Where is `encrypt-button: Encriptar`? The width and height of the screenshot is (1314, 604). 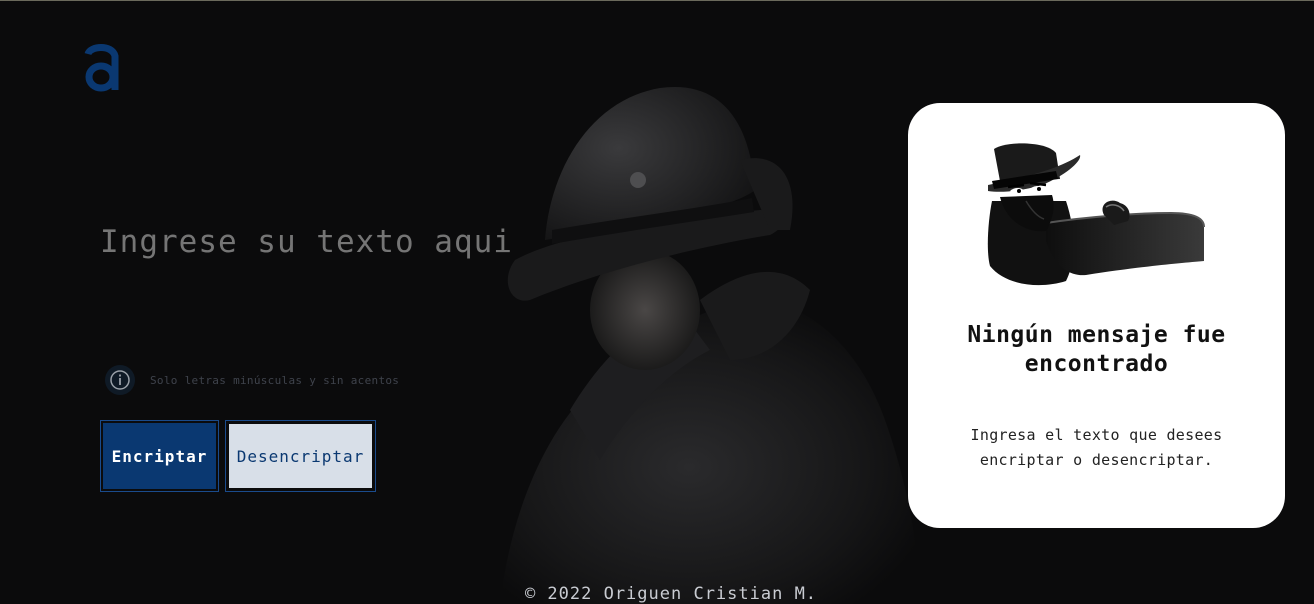
encrypt-button: Encriptar is located at coordinates (159, 456).